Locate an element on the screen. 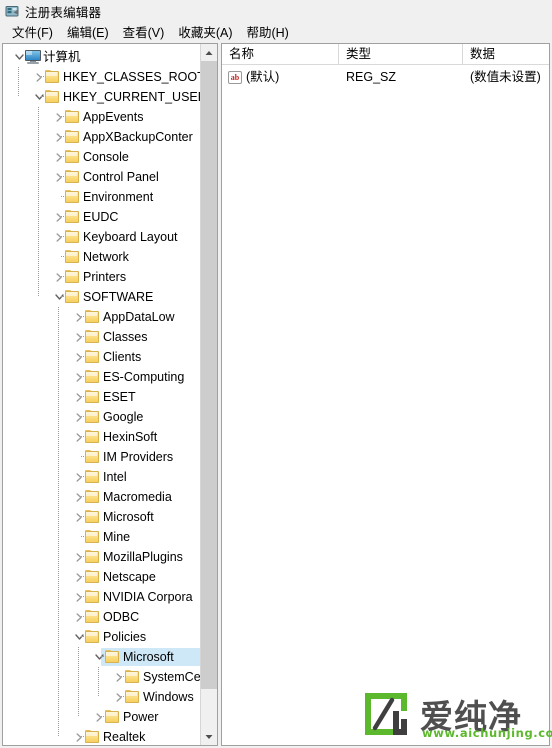 The width and height of the screenshot is (552, 748). tree-item-software: SOFTWARE is located at coordinates (102, 297).